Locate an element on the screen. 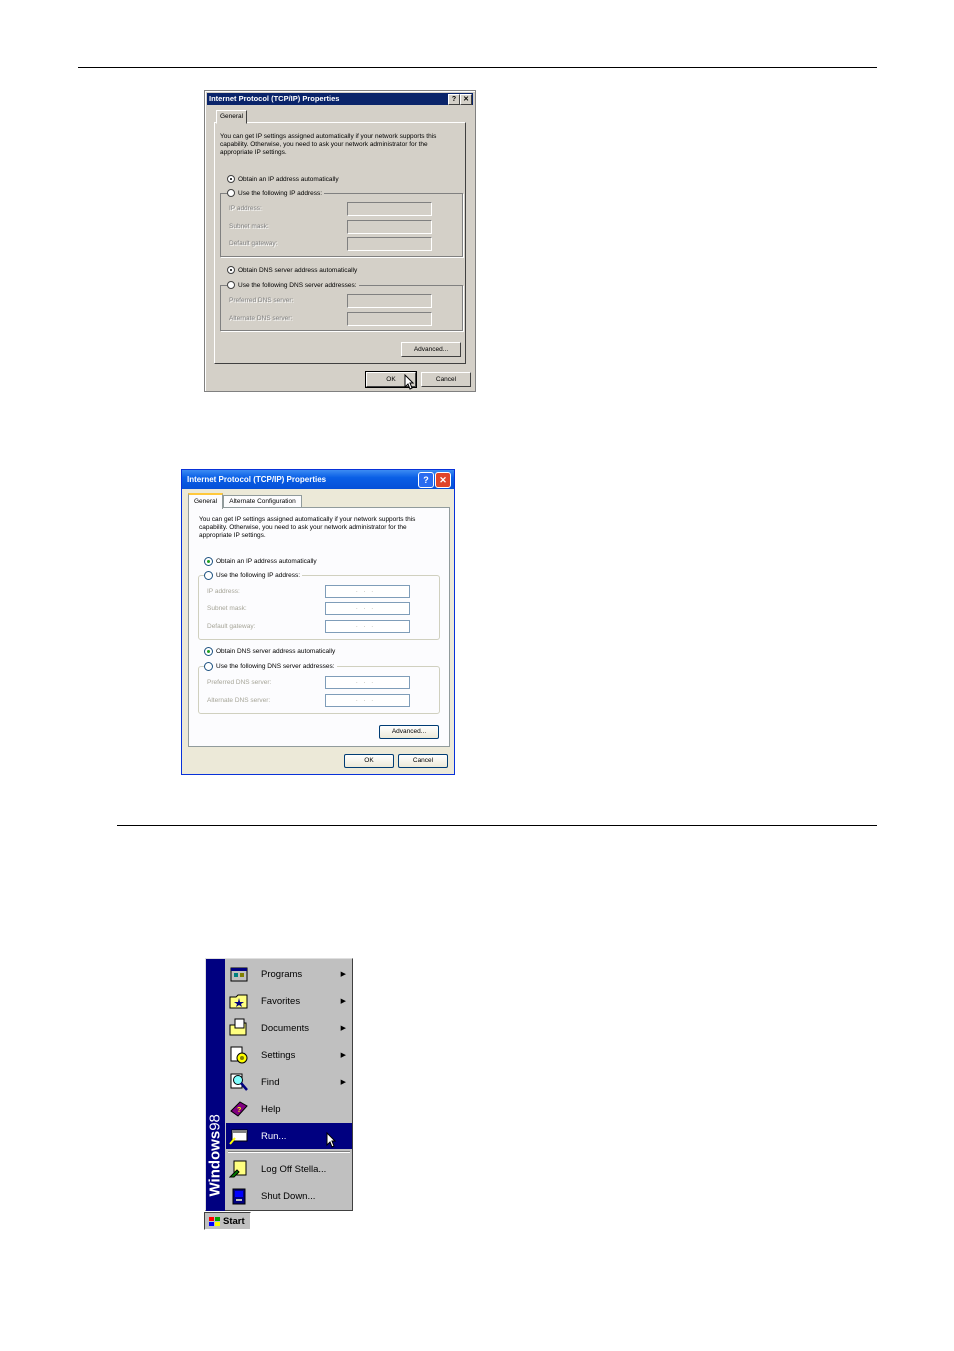 The width and height of the screenshot is (954, 1351). band-brand: Windows is located at coordinates (215, 1163).